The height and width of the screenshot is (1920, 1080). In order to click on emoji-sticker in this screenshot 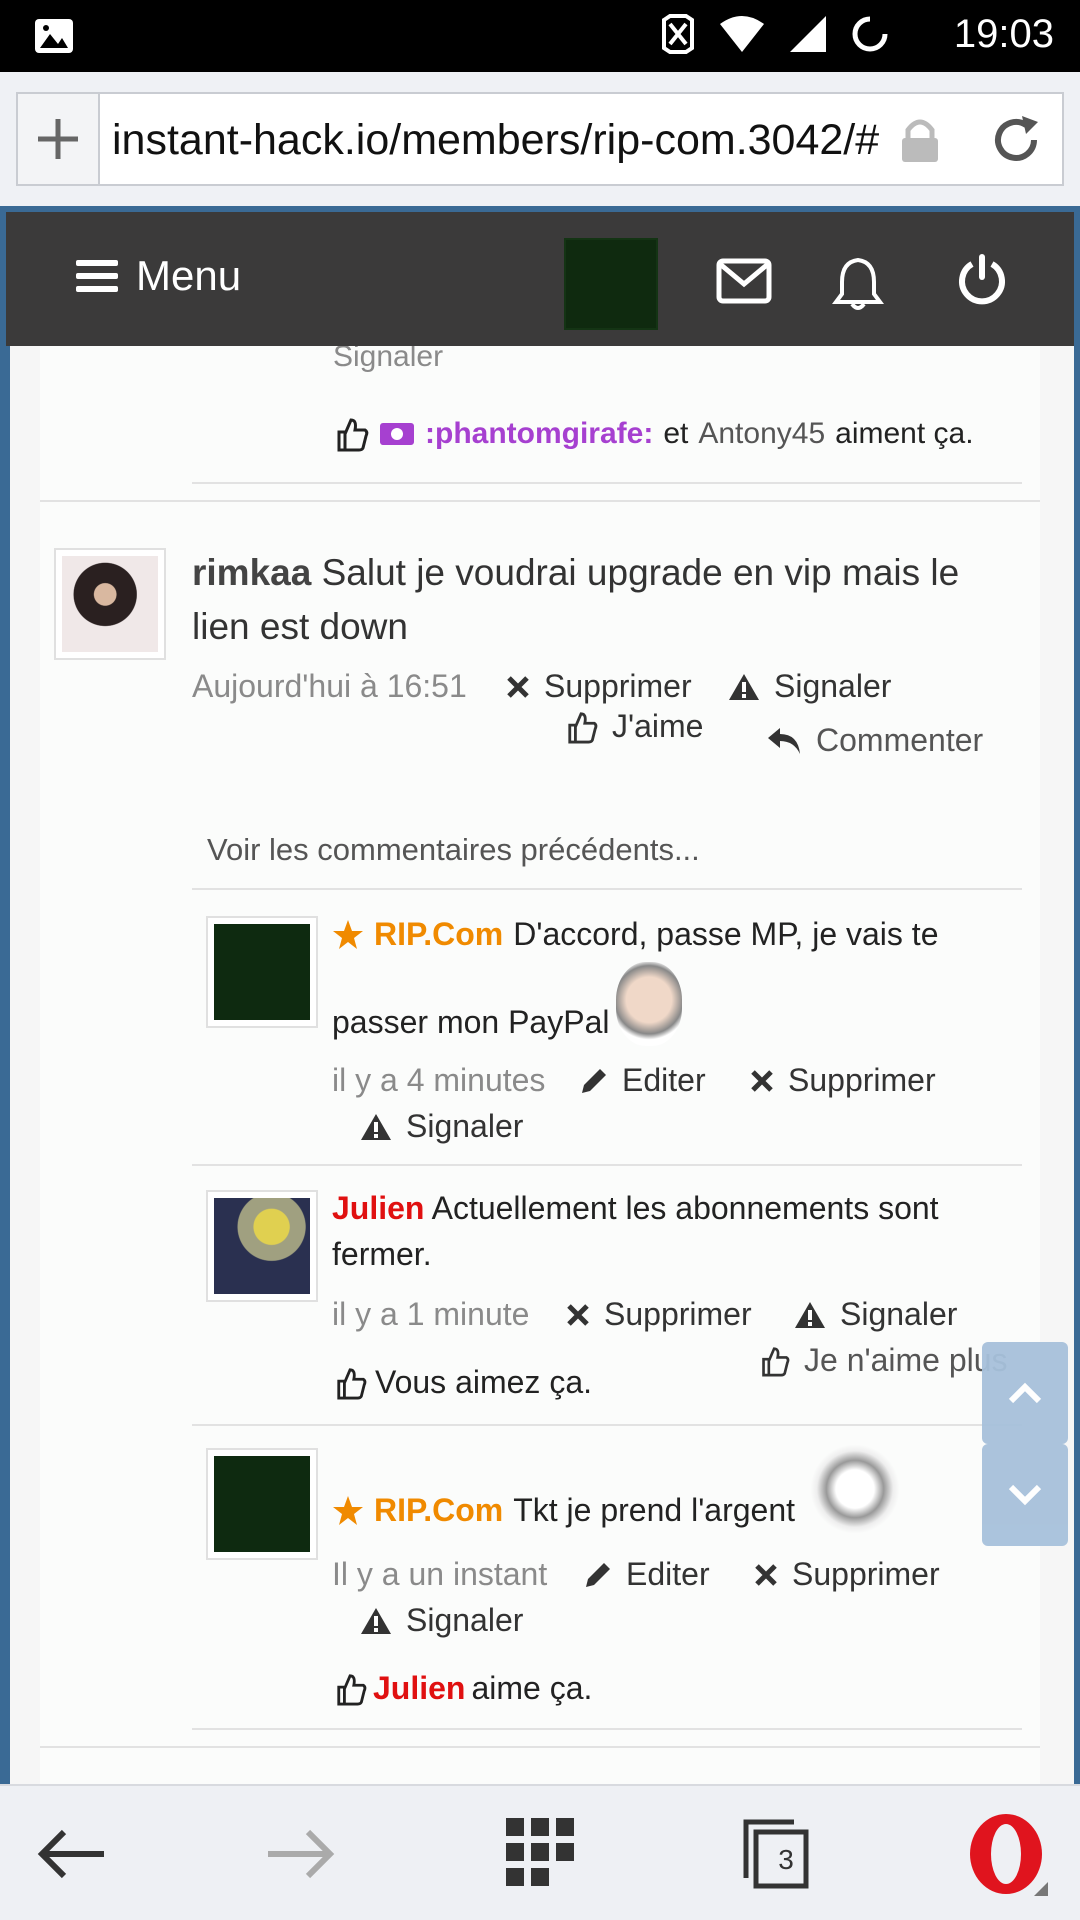, I will do `click(649, 1004)`.